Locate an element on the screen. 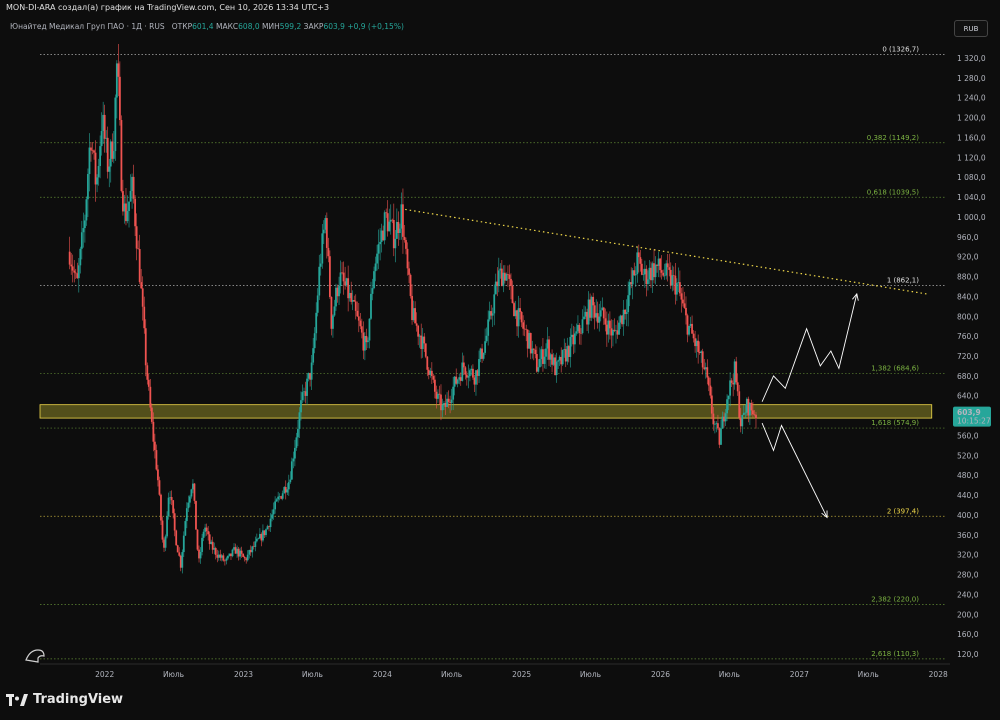 The height and width of the screenshot is (720, 1000). y-tick-label: 440,0 is located at coordinates (968, 495).